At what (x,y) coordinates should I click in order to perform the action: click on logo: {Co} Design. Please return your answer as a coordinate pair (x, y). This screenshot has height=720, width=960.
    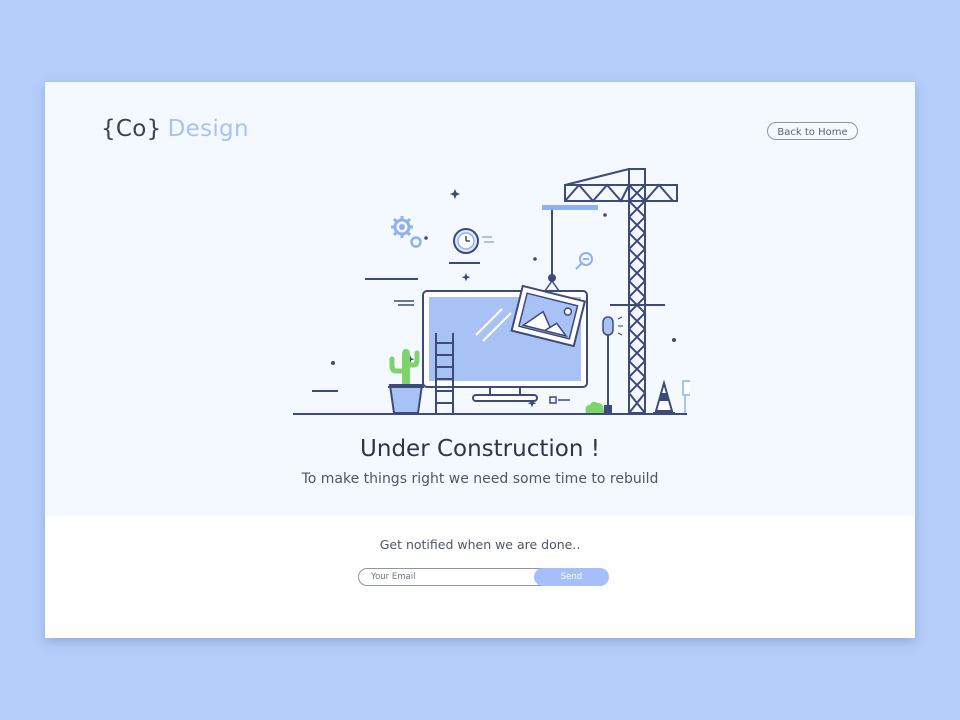
    Looking at the image, I should click on (175, 129).